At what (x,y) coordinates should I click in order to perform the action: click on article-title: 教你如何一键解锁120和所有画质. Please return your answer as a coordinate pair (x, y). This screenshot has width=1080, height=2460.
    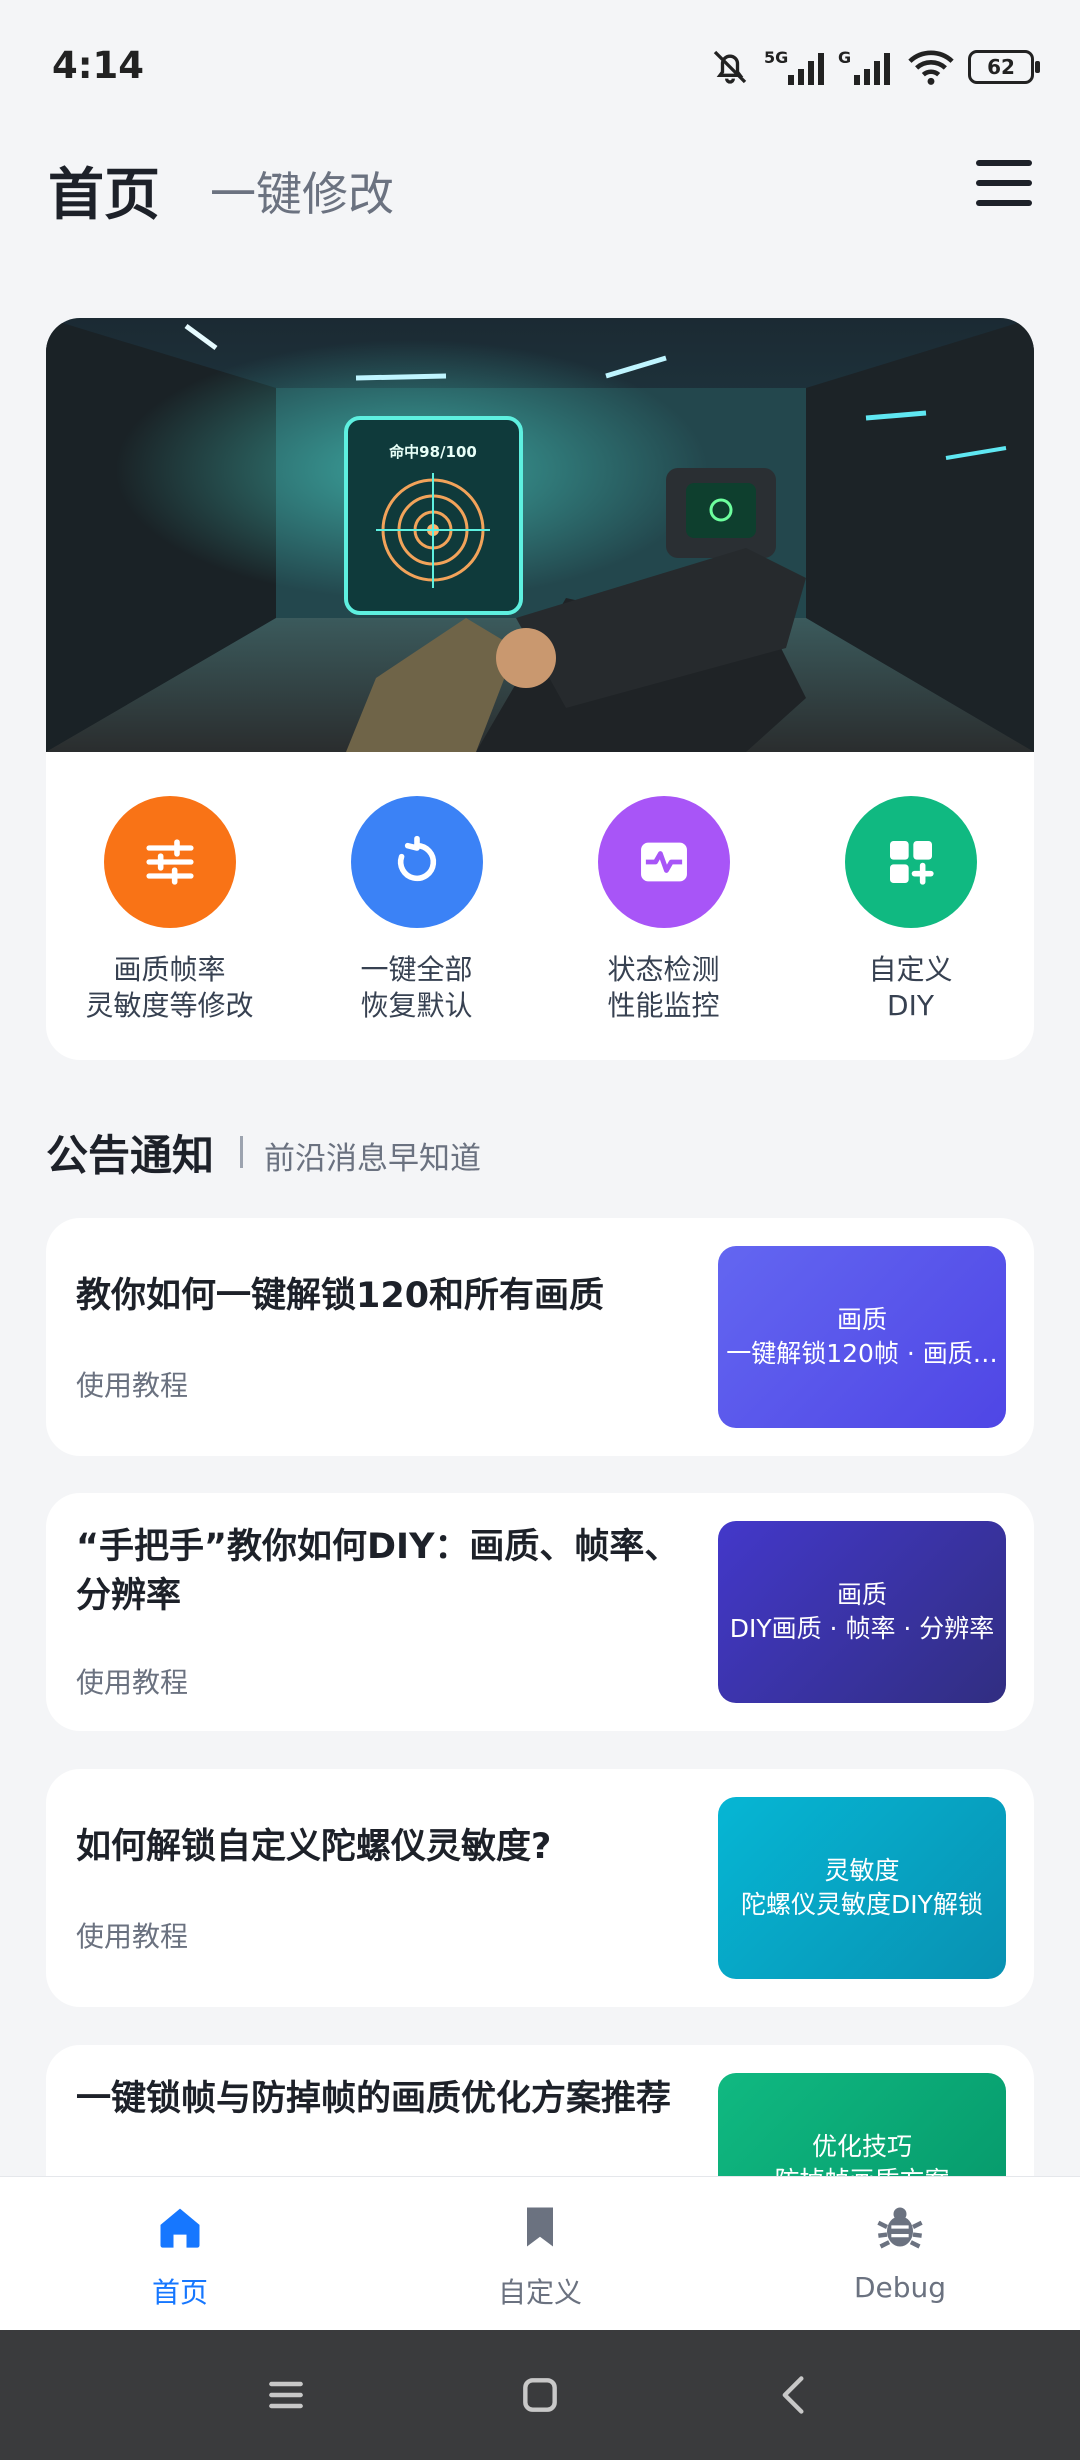
    Looking at the image, I should click on (340, 1296).